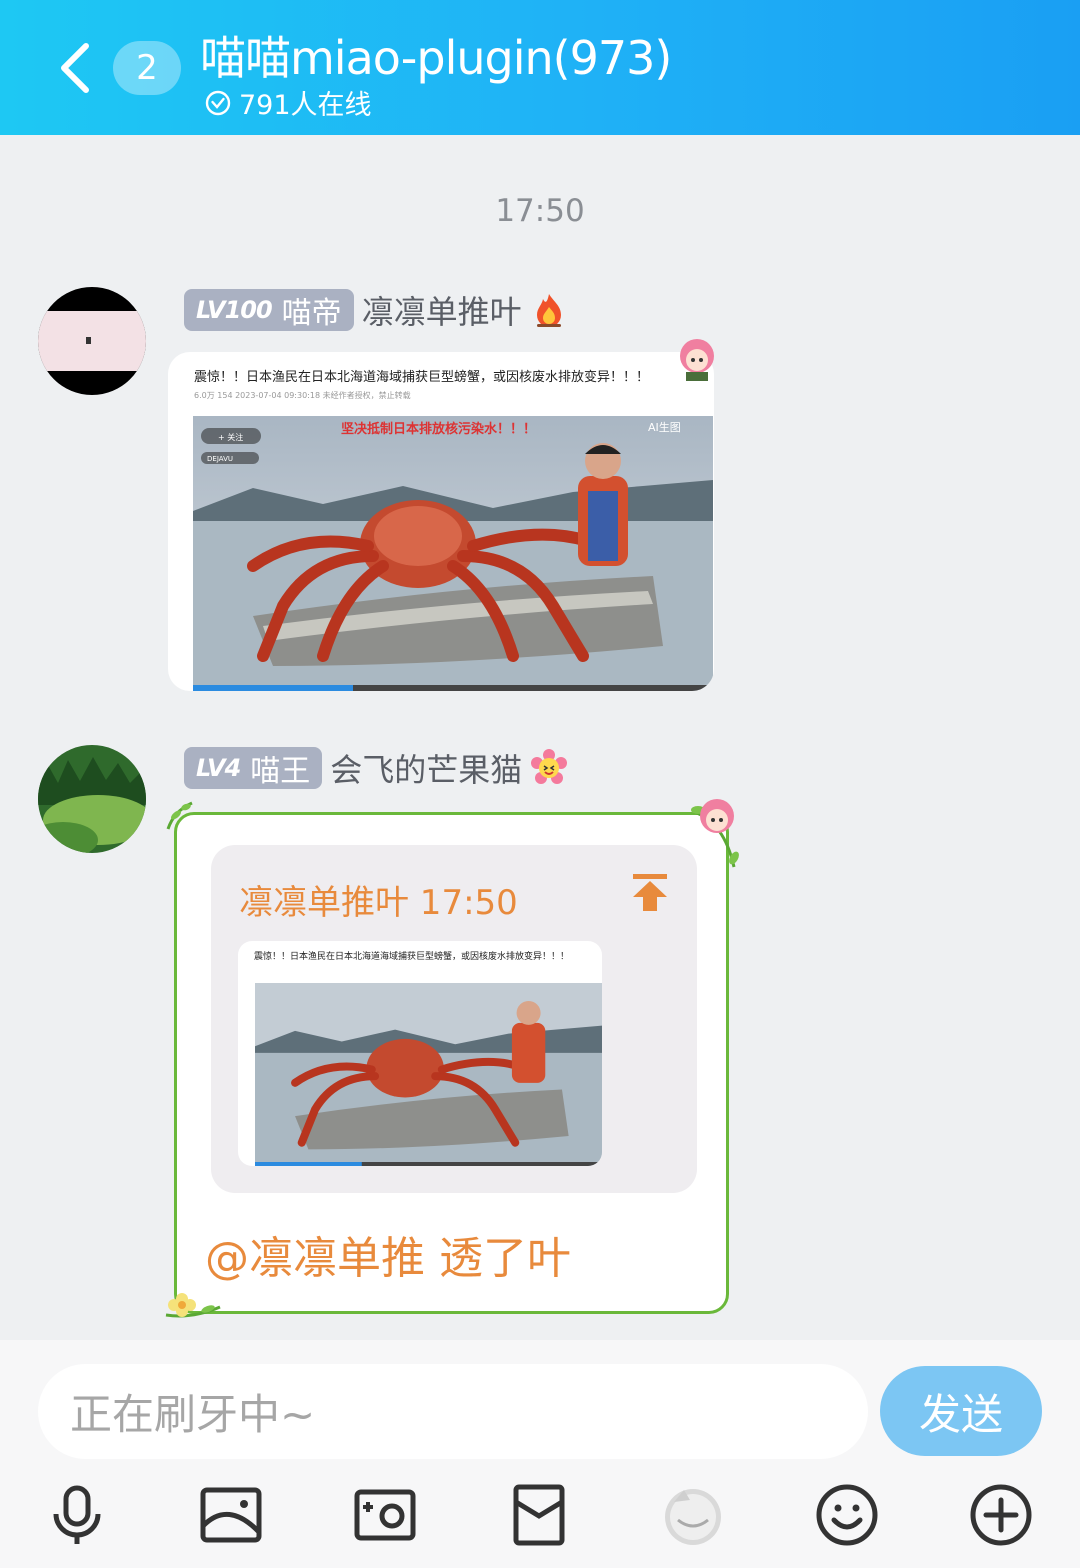 The width and height of the screenshot is (1080, 1568). What do you see at coordinates (378, 903) in the screenshot?
I see `quote-header: 凛凛单推叶 17:50` at bounding box center [378, 903].